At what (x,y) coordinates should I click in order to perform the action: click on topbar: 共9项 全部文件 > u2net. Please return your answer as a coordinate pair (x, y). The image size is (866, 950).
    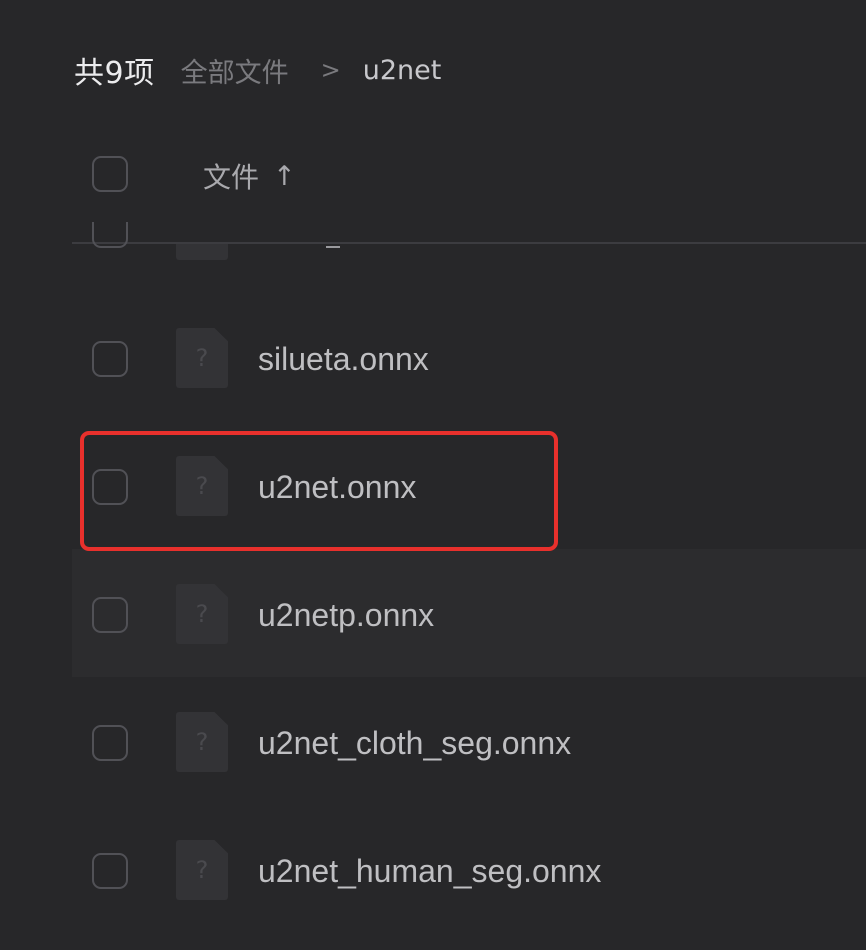
    Looking at the image, I should click on (257, 70).